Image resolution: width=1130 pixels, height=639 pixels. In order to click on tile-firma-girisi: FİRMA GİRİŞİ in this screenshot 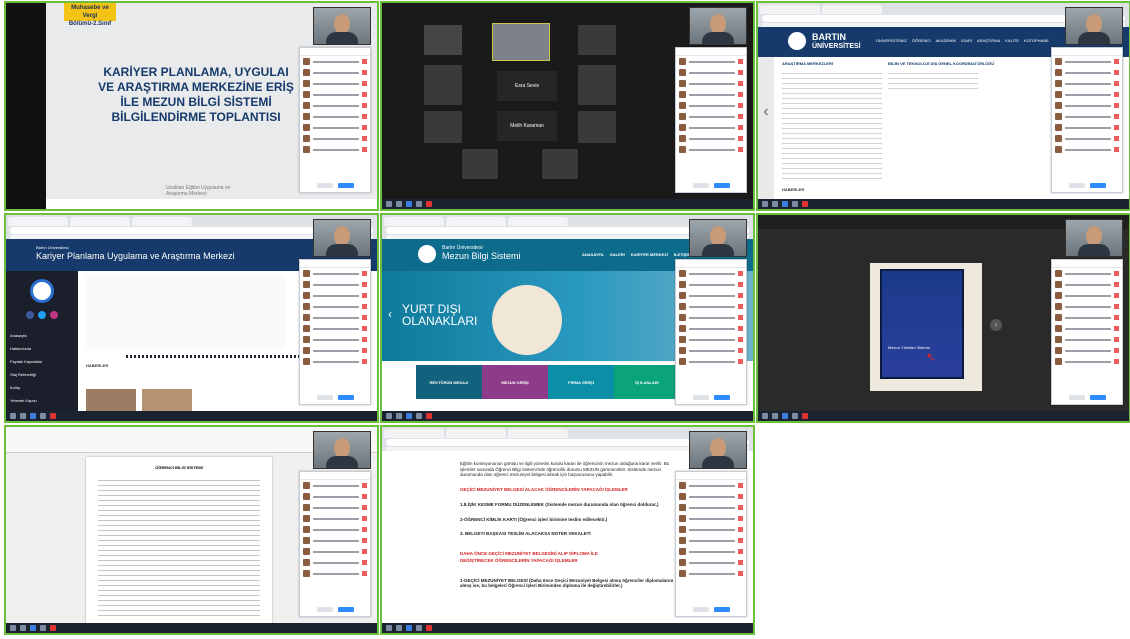, I will do `click(581, 382)`.